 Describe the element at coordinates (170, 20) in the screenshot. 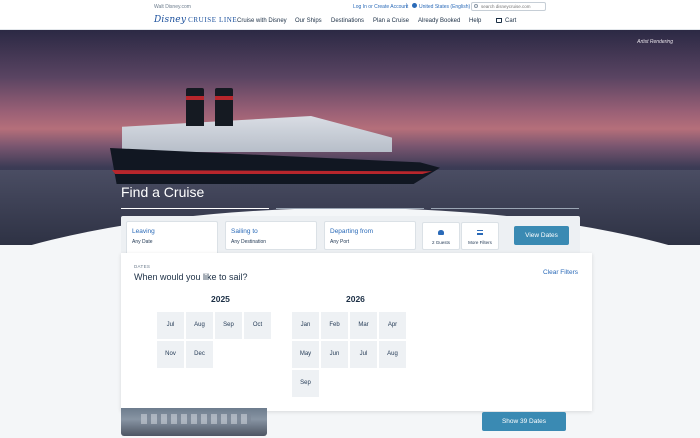

I see `logo-disney-text: Disney` at that location.